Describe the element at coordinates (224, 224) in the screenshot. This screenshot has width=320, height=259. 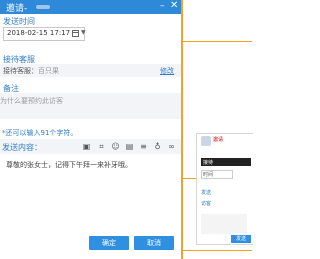
I see `chat-input-area` at that location.